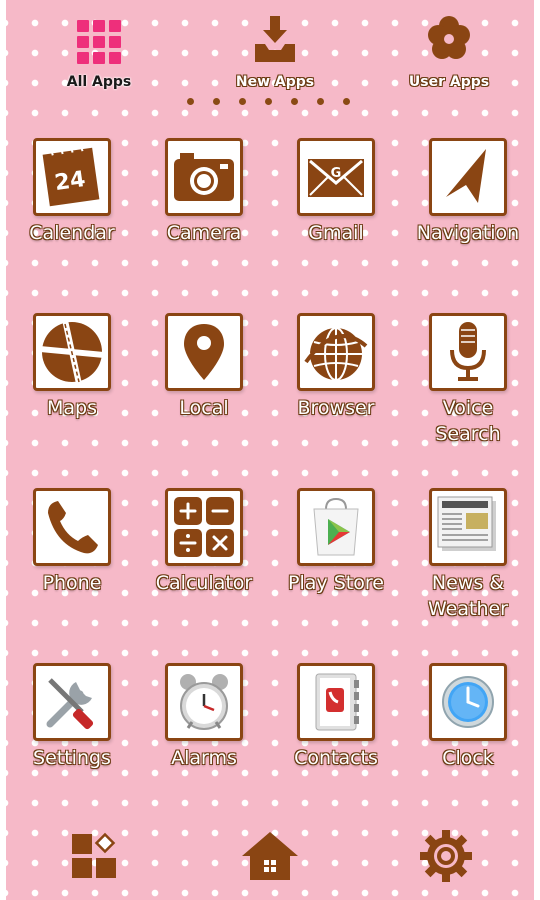  What do you see at coordinates (72, 352) in the screenshot?
I see `maps-icon` at bounding box center [72, 352].